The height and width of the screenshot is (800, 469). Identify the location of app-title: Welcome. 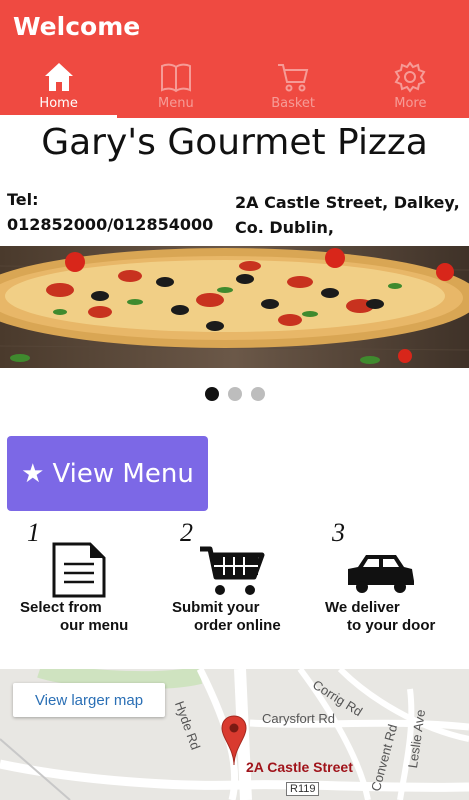
(77, 26).